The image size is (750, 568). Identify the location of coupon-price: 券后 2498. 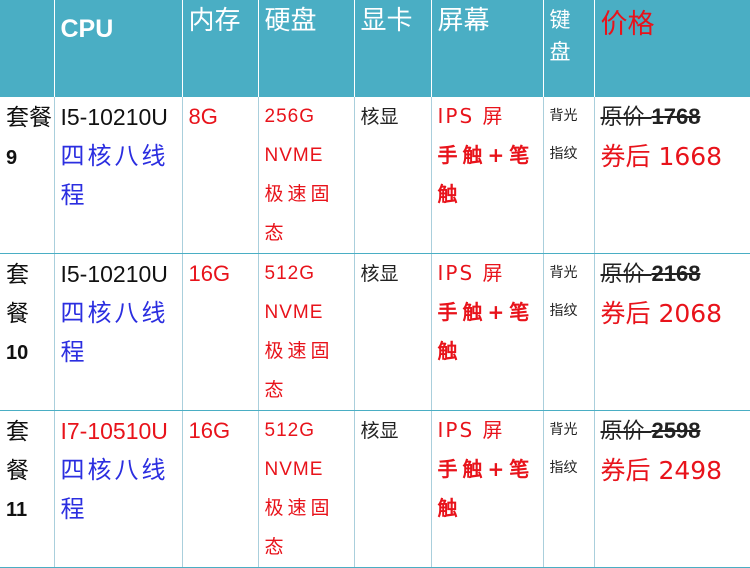
(661, 470).